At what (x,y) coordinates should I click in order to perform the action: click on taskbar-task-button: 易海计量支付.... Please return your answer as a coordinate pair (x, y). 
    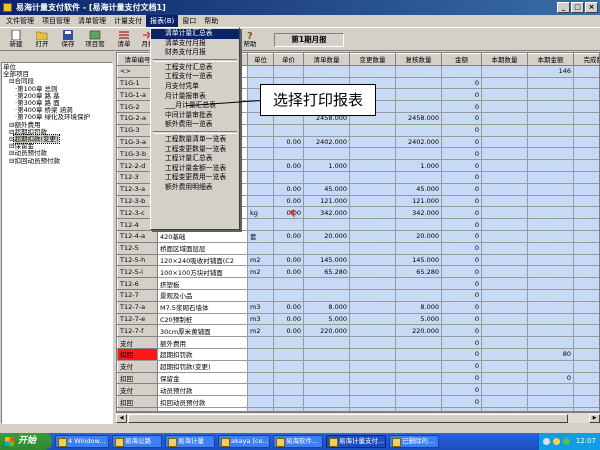
    Looking at the image, I should click on (356, 441).